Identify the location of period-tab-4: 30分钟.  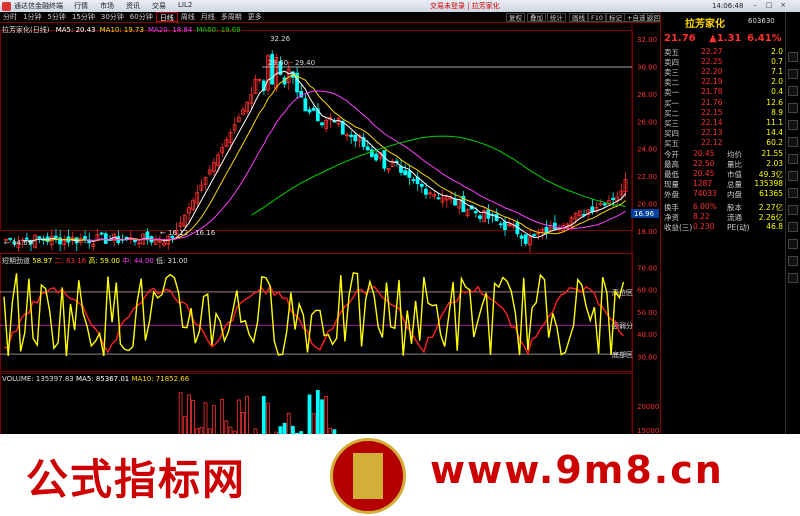
(112, 17).